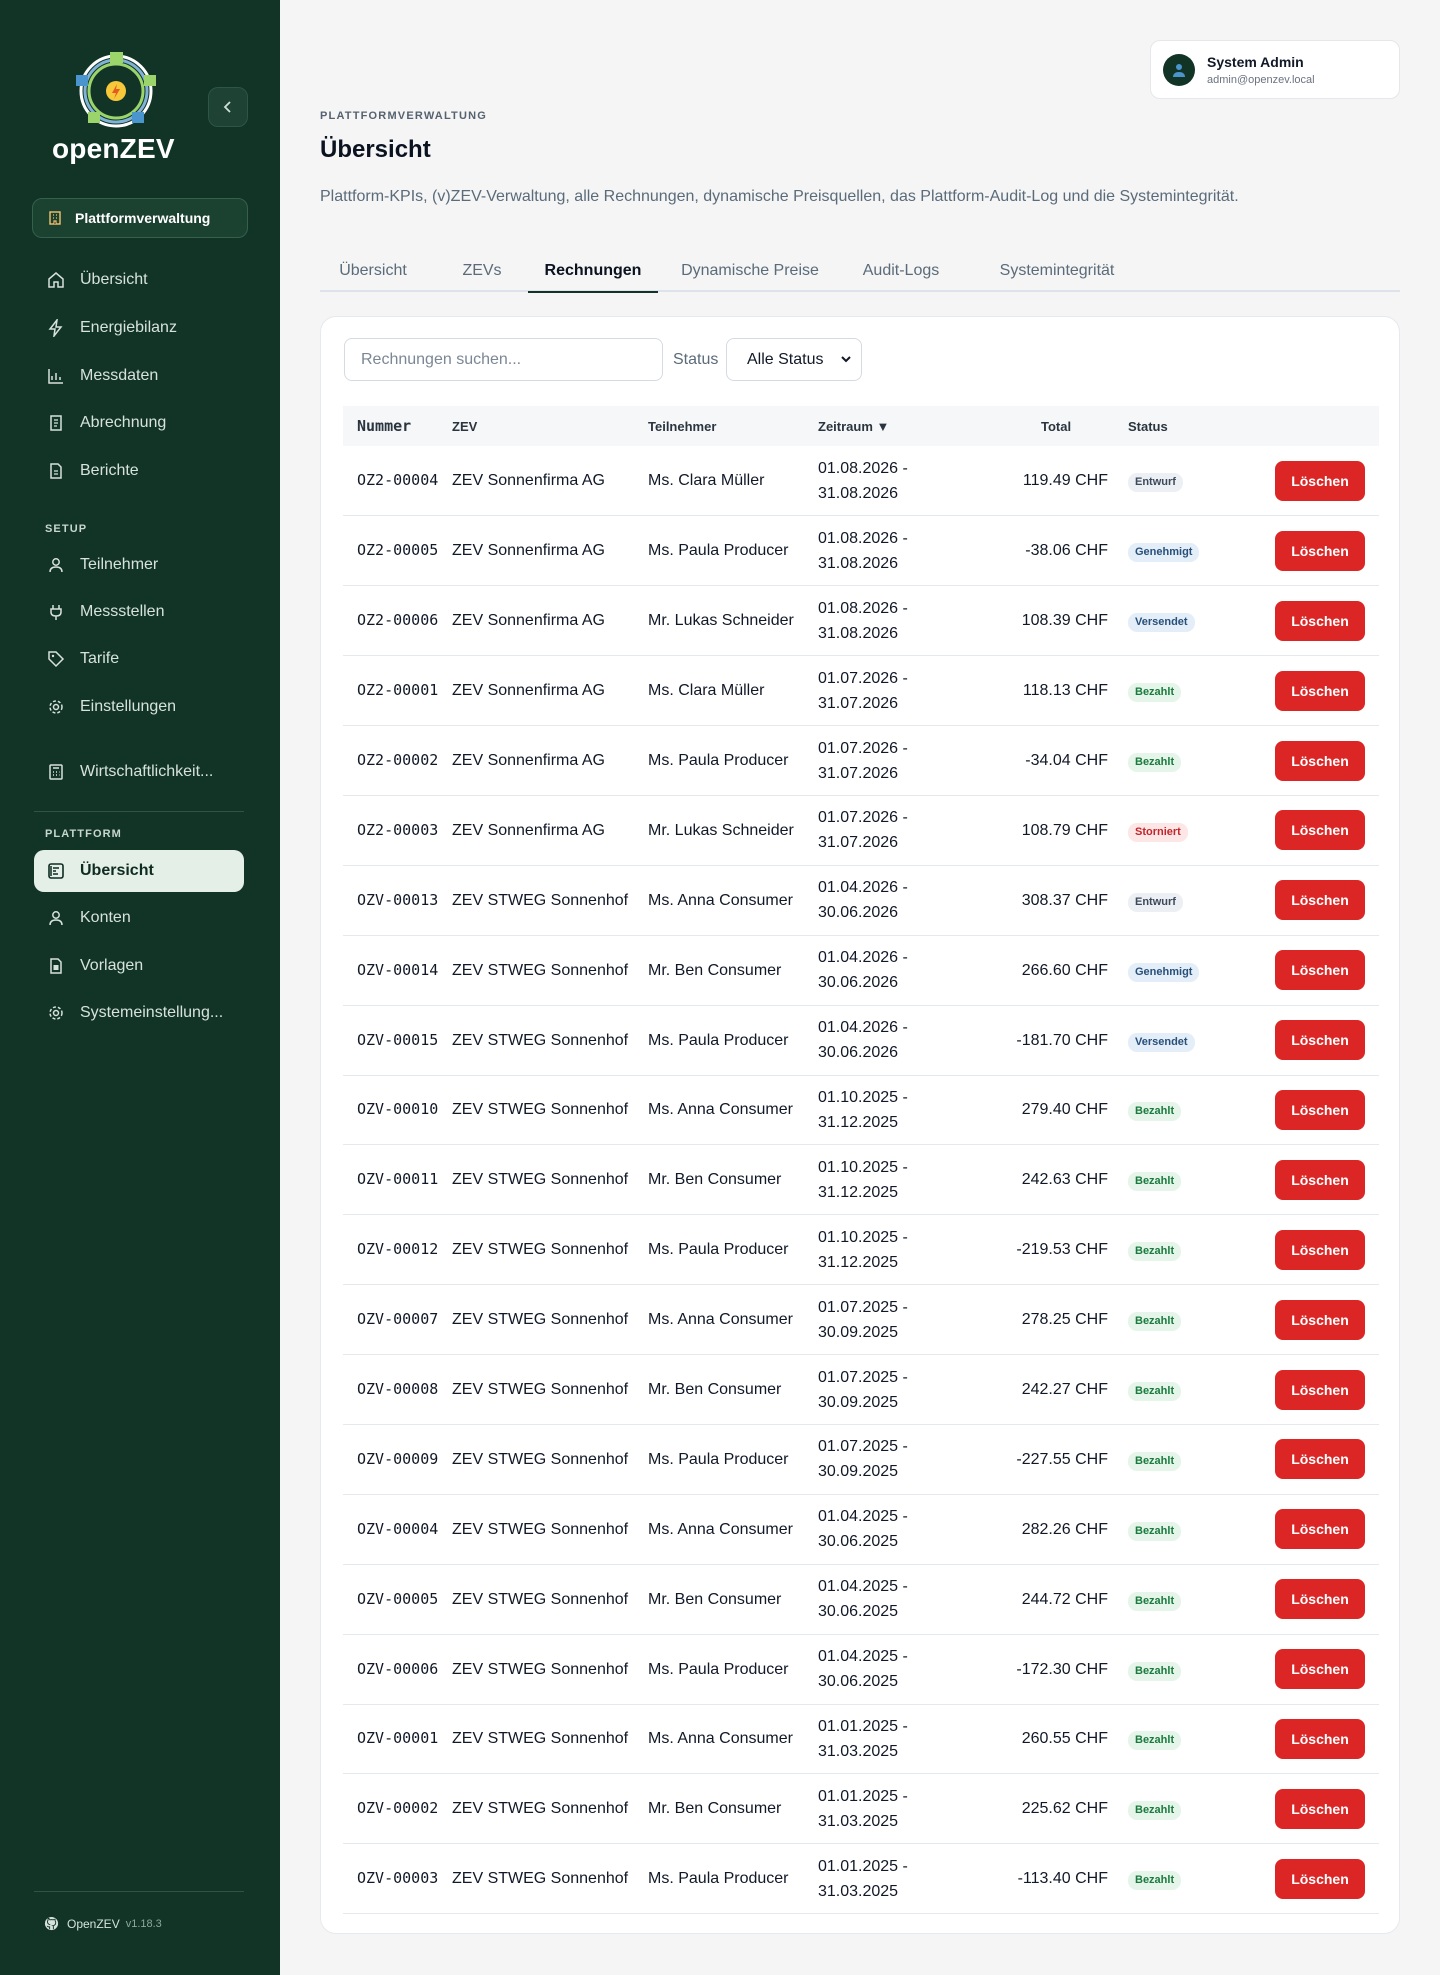  What do you see at coordinates (398, 1808) in the screenshot?
I see `invoice-number: OZV-00002` at bounding box center [398, 1808].